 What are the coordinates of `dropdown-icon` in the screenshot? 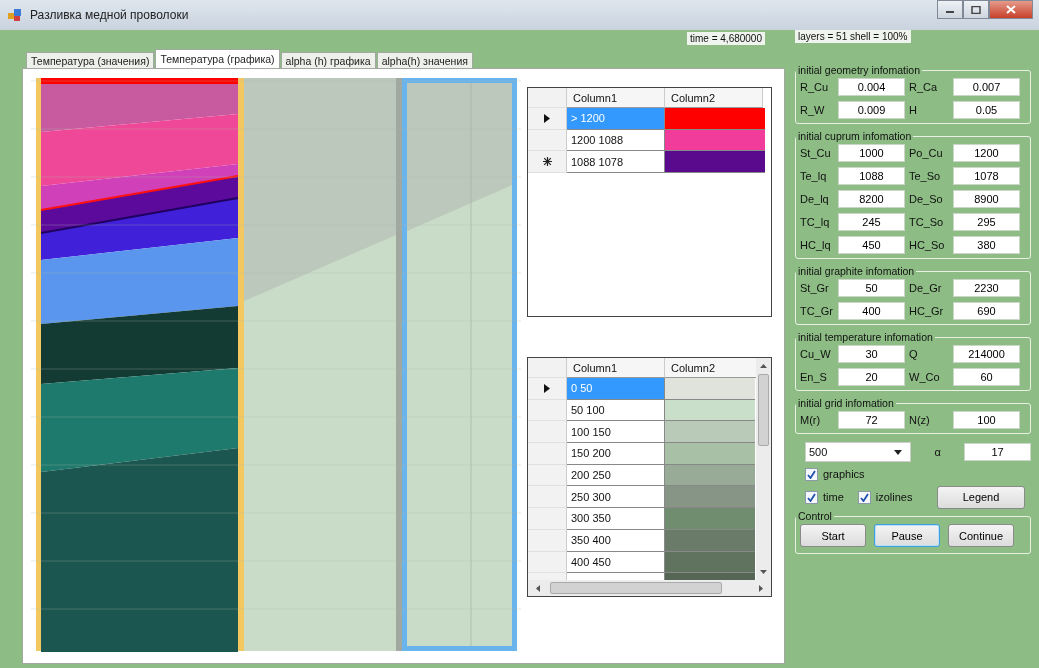 It's located at (897, 452).